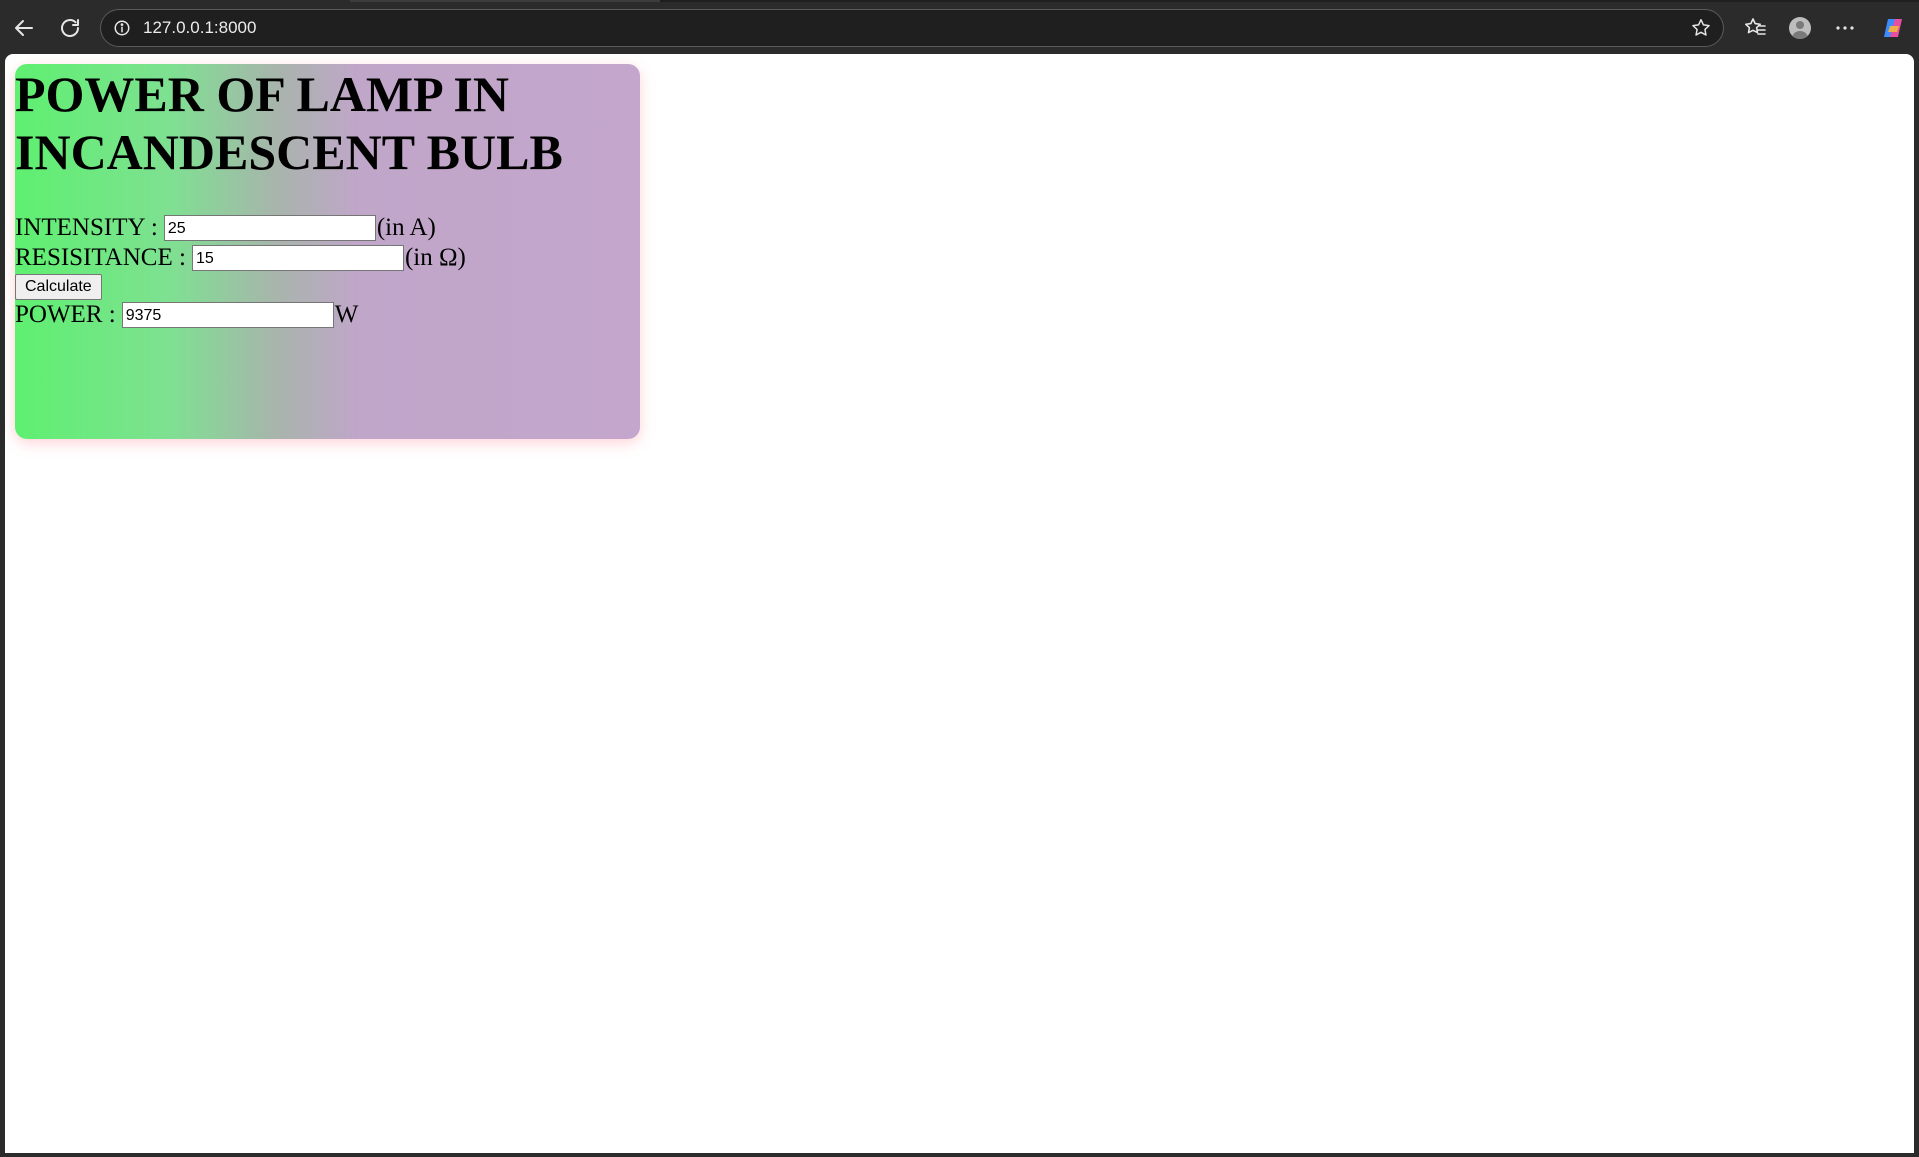 This screenshot has height=1157, width=1919. I want to click on calculate-button: Calculate, so click(58, 287).